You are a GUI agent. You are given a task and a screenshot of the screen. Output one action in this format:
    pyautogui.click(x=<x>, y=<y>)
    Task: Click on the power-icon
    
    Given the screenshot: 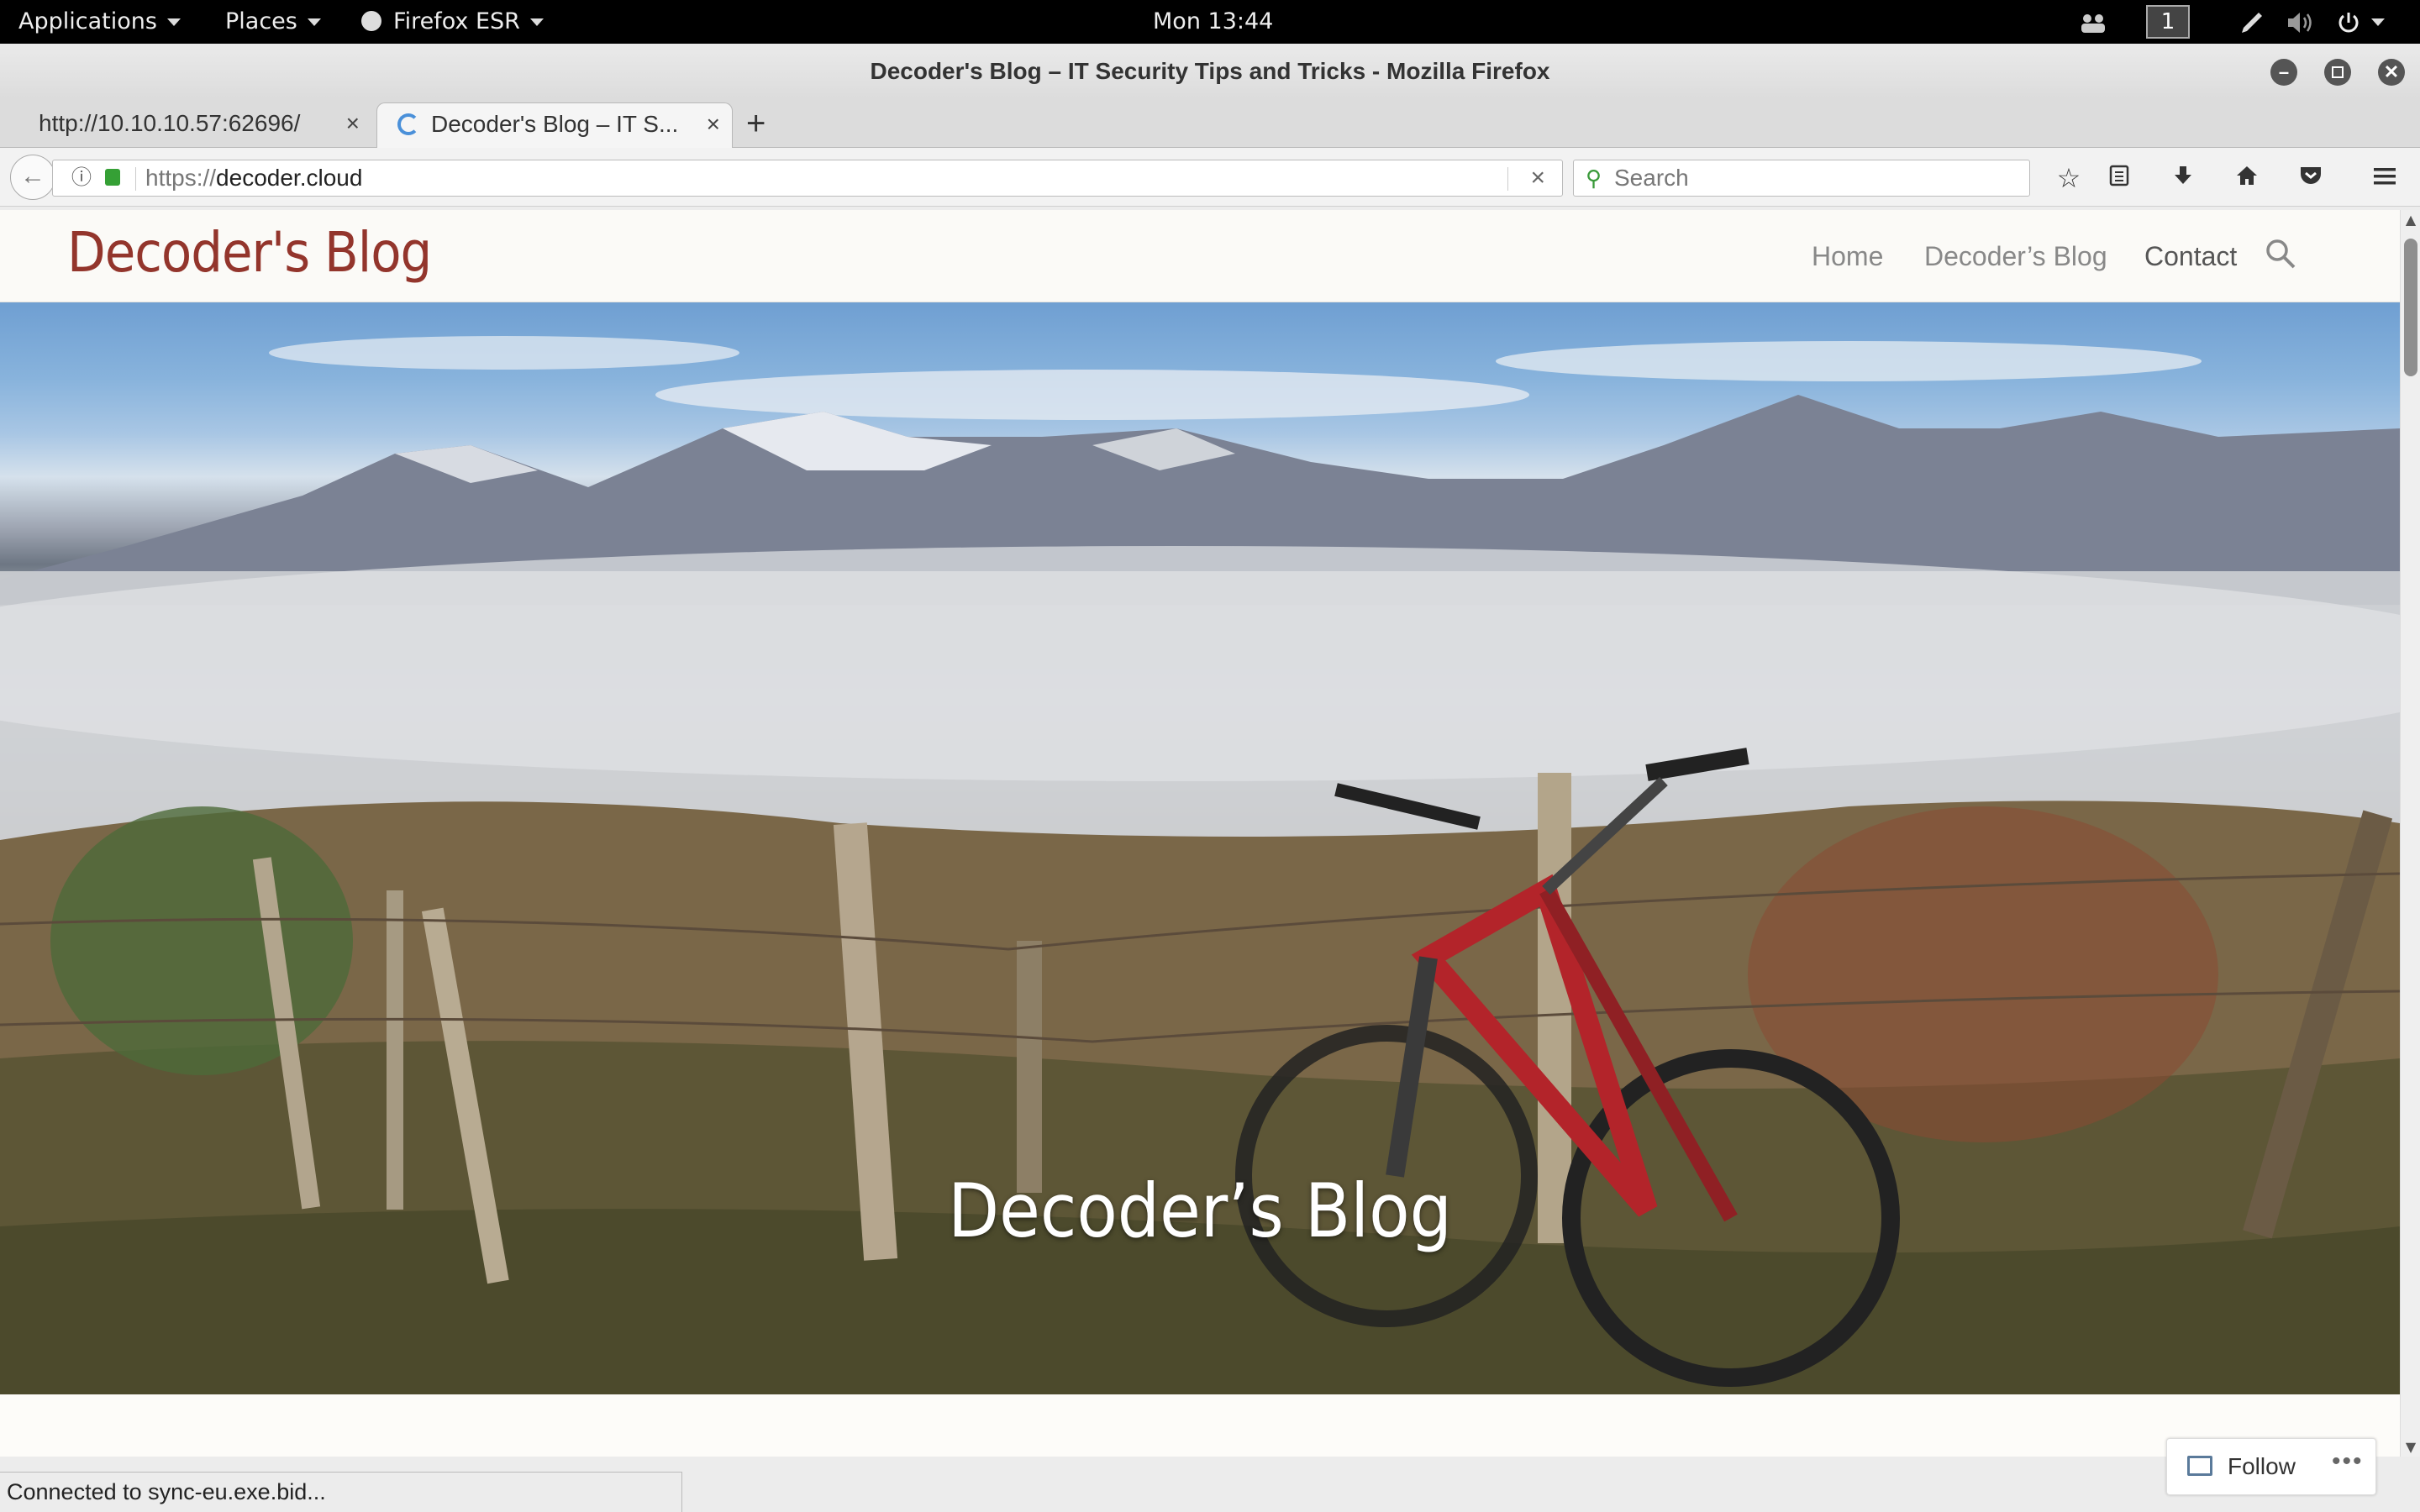 What is the action you would take?
    pyautogui.click(x=2348, y=22)
    